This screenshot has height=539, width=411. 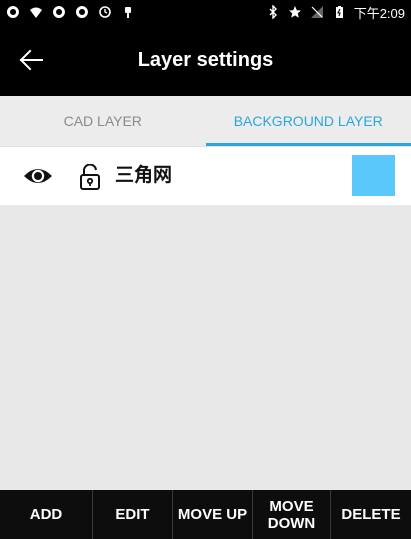 What do you see at coordinates (205, 12) in the screenshot?
I see `status-bar: 下午2:09` at bounding box center [205, 12].